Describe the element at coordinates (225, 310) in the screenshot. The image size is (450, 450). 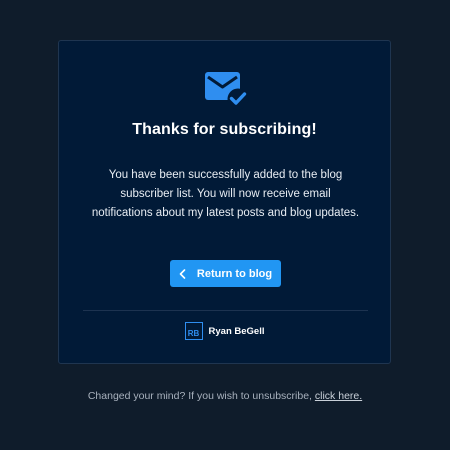
I see `divider` at that location.